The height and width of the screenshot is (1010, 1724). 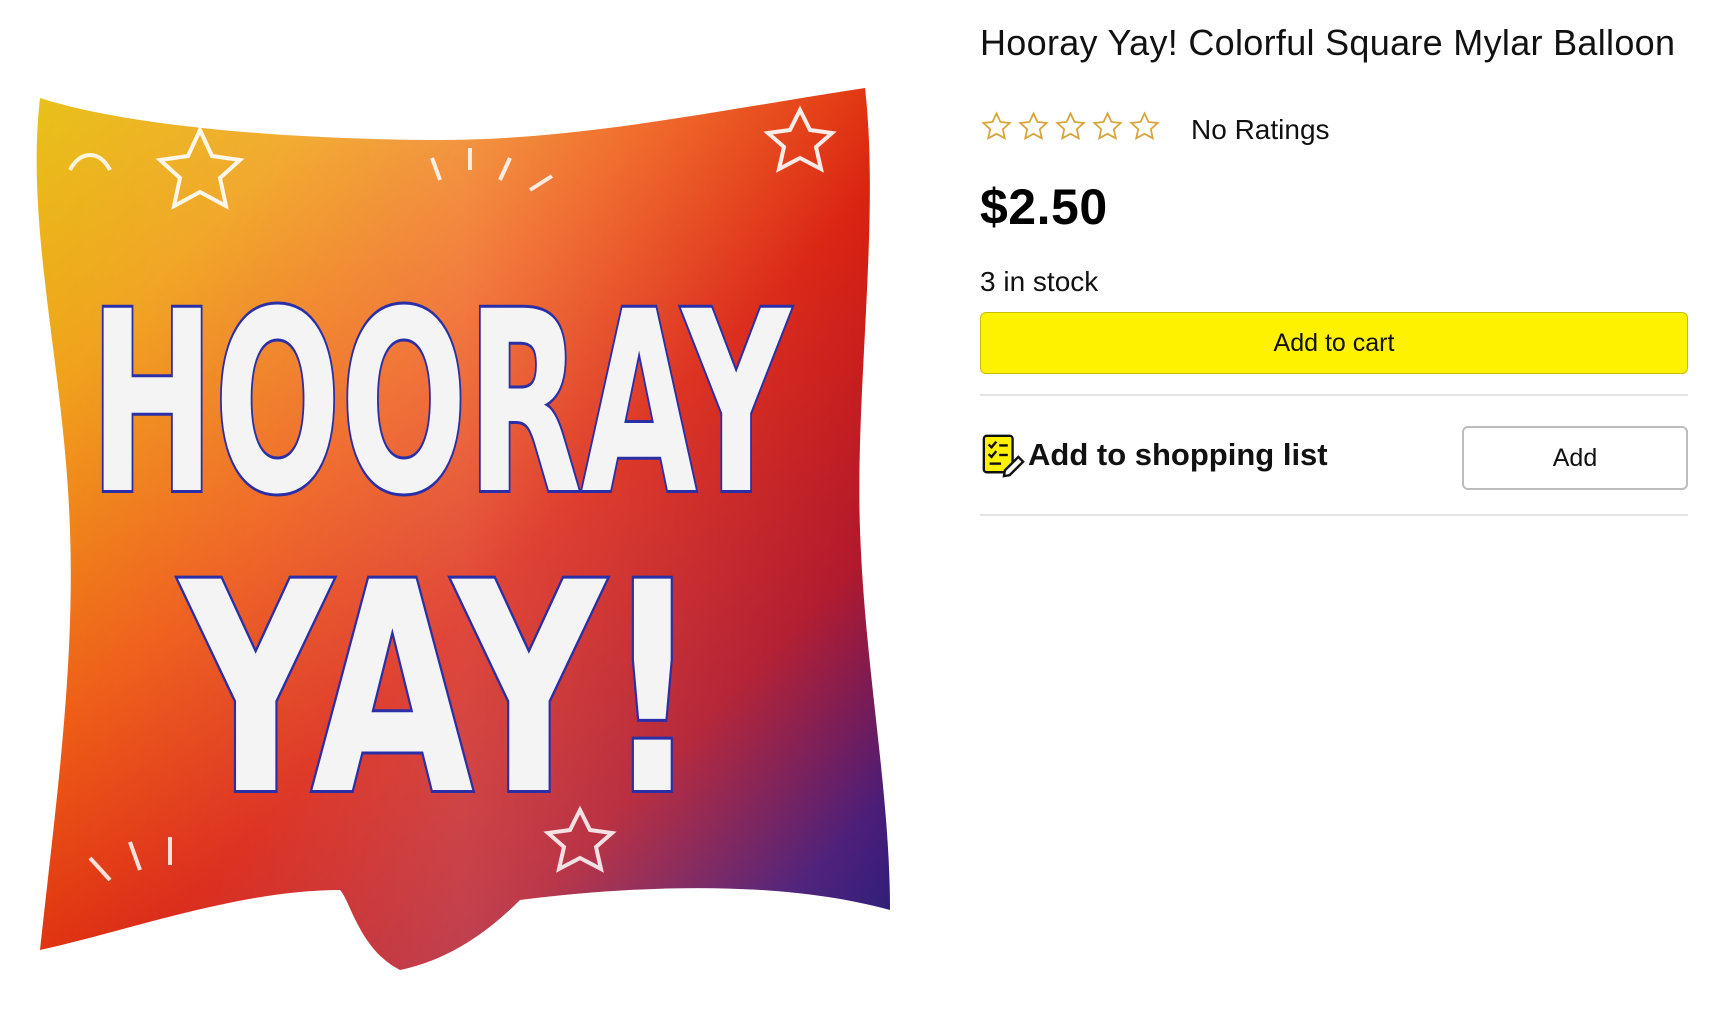 What do you see at coordinates (1044, 207) in the screenshot?
I see `product-price: $2.50` at bounding box center [1044, 207].